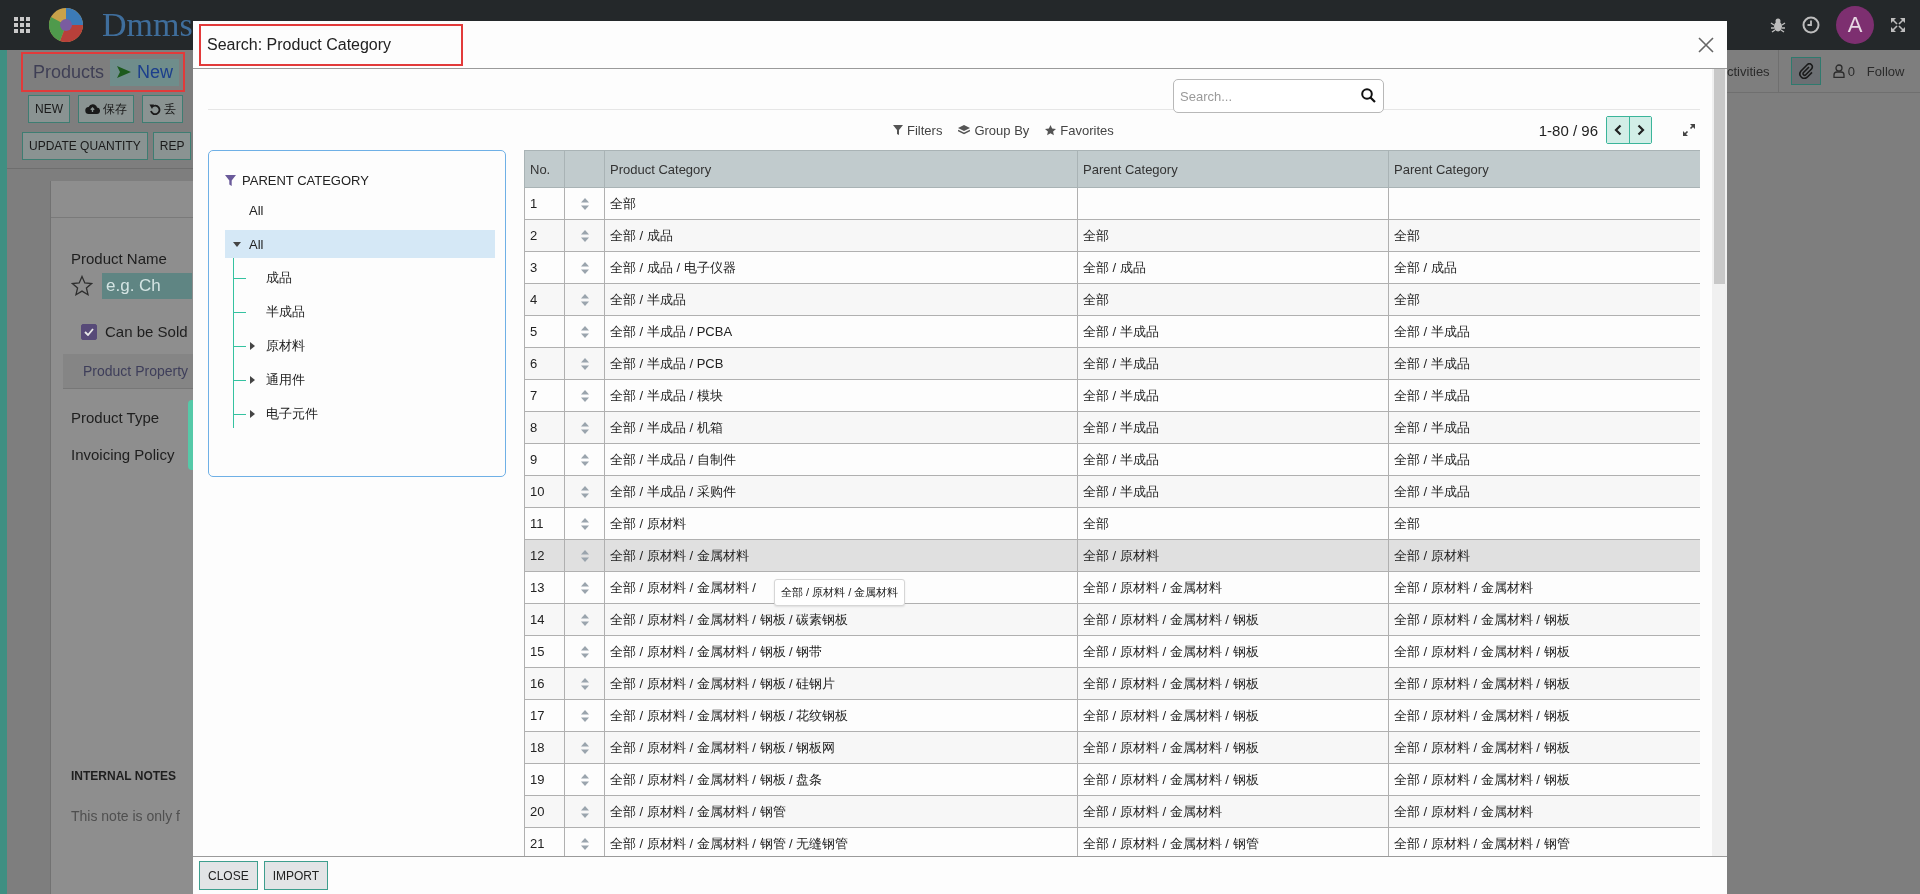  I want to click on dialog-title: Search: Product Category, so click(331, 44).